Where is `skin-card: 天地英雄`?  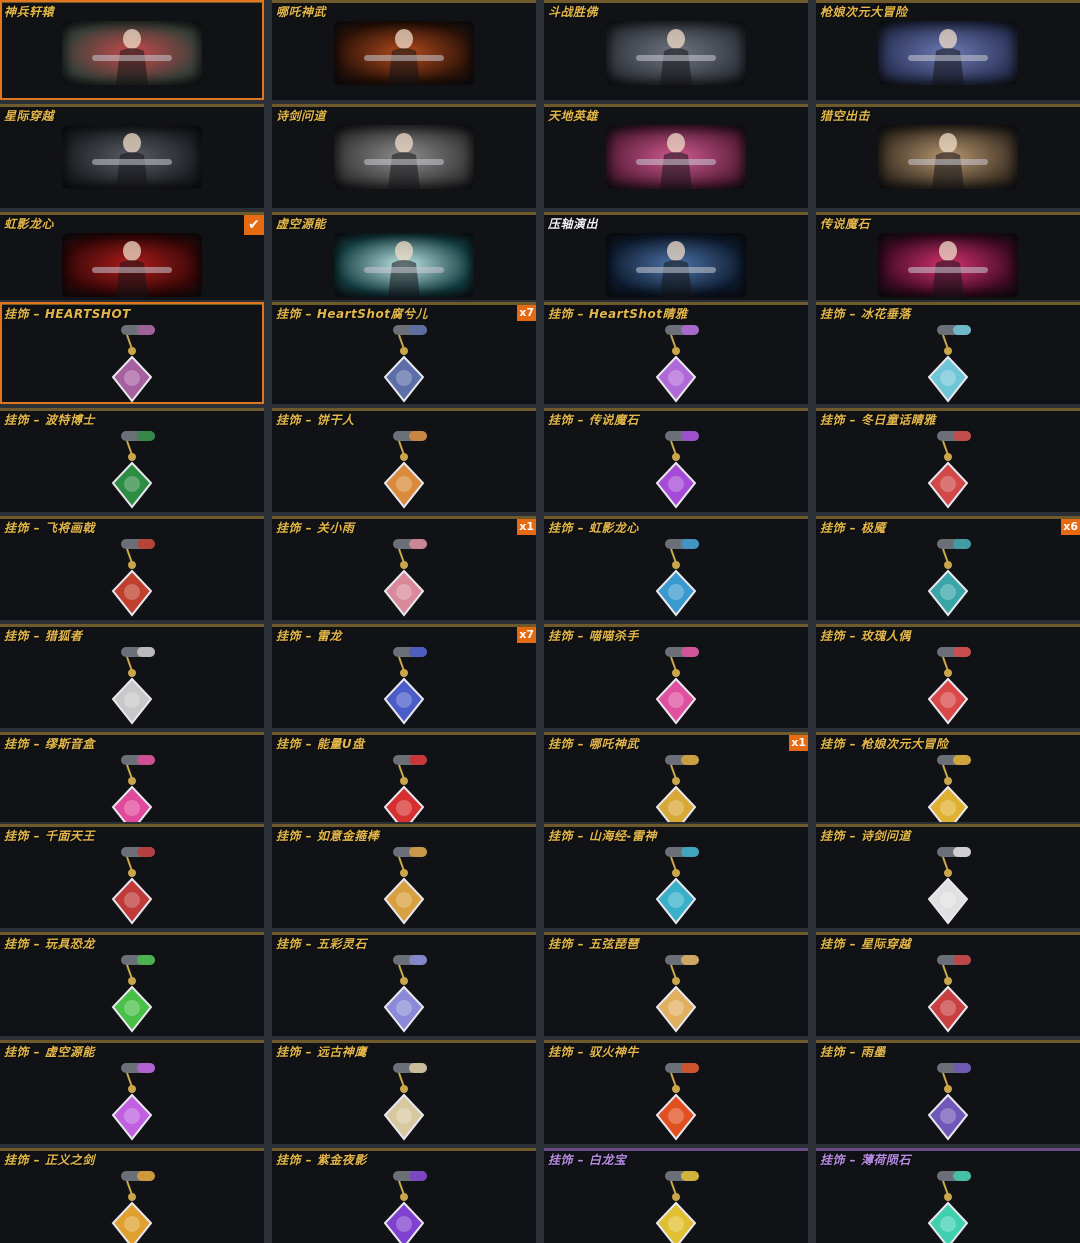 skin-card: 天地英雄 is located at coordinates (676, 156).